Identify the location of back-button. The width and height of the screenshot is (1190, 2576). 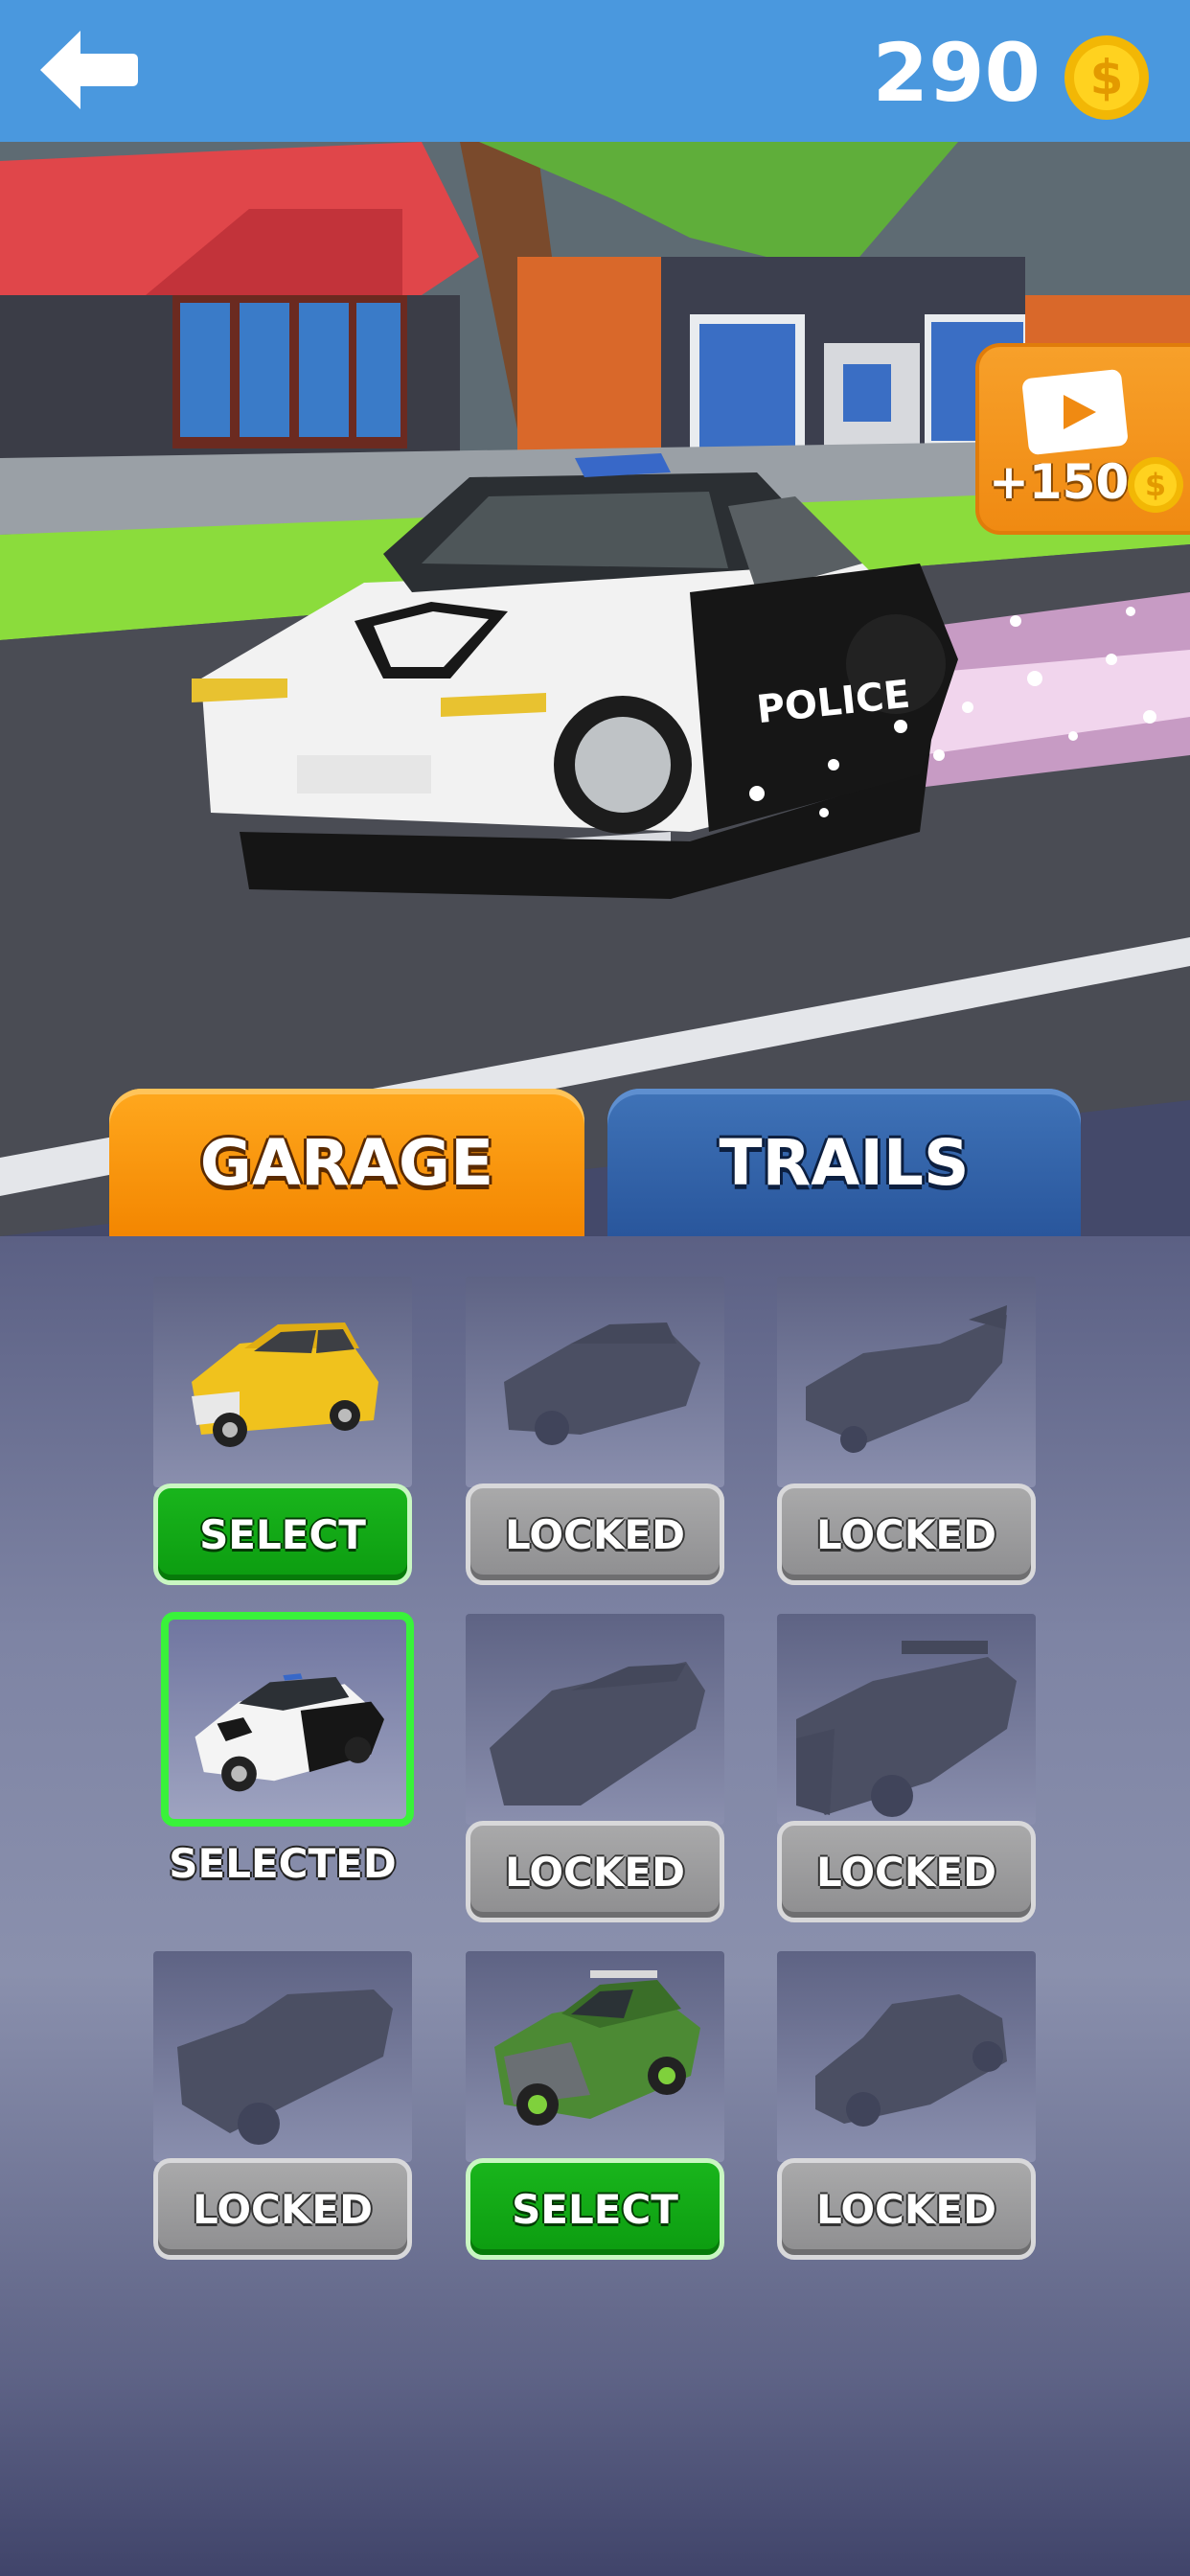
(89, 70).